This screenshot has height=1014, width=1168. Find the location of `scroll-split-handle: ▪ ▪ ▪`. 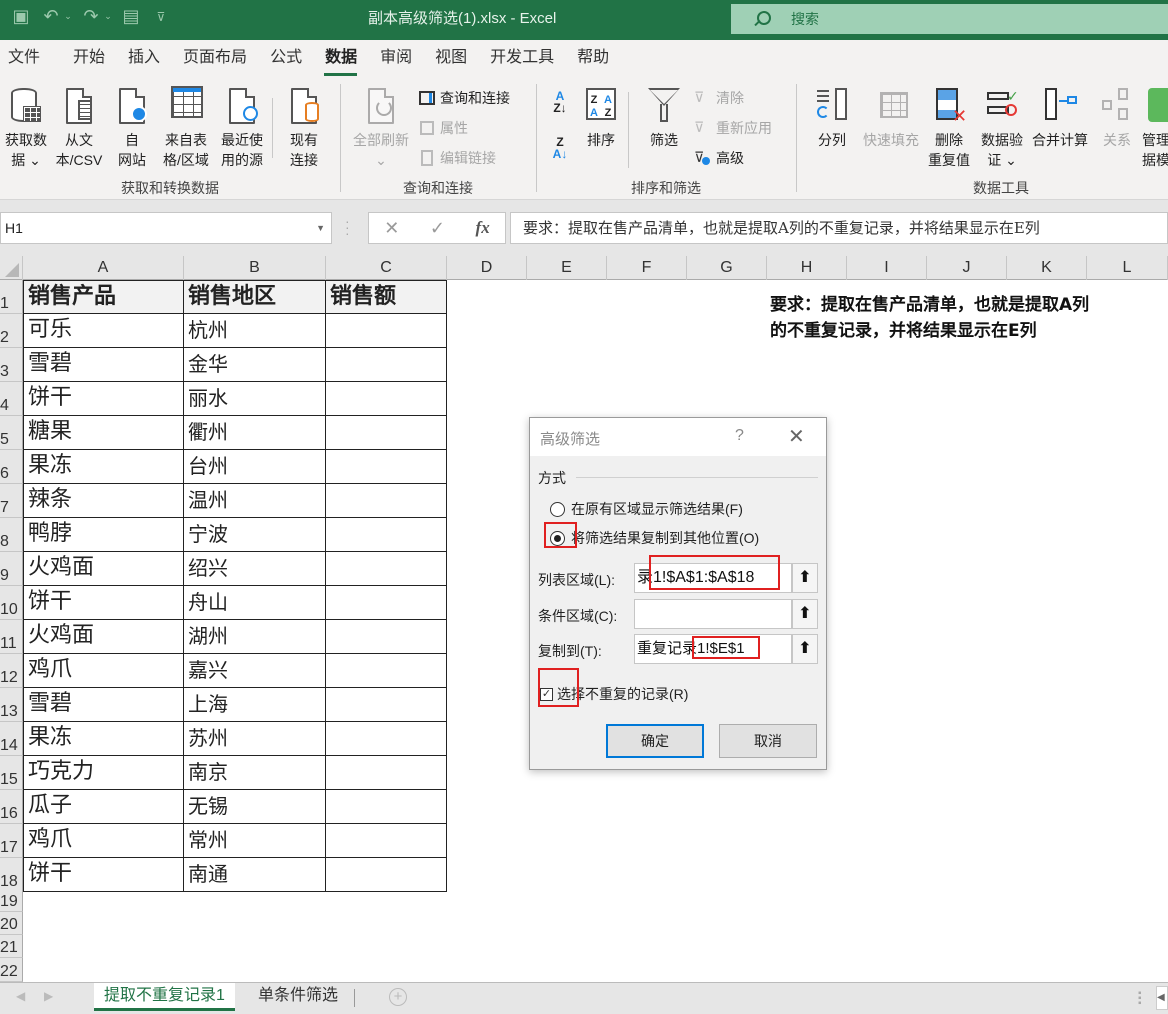

scroll-split-handle: ▪ ▪ ▪ is located at coordinates (1140, 999).